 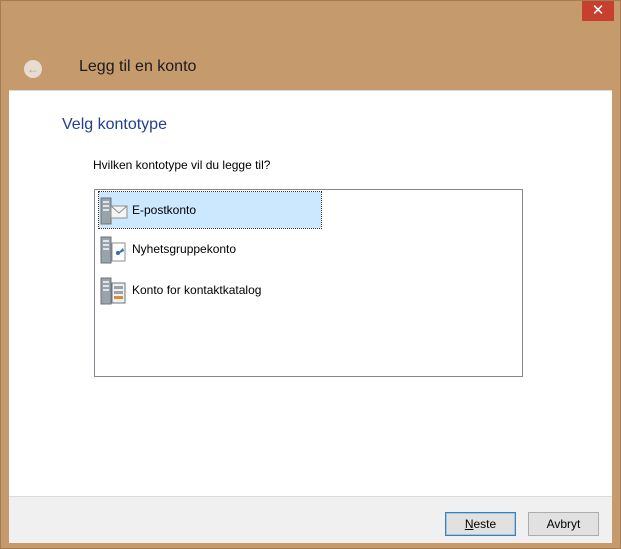 I want to click on email-account-icon, so click(x=114, y=211).